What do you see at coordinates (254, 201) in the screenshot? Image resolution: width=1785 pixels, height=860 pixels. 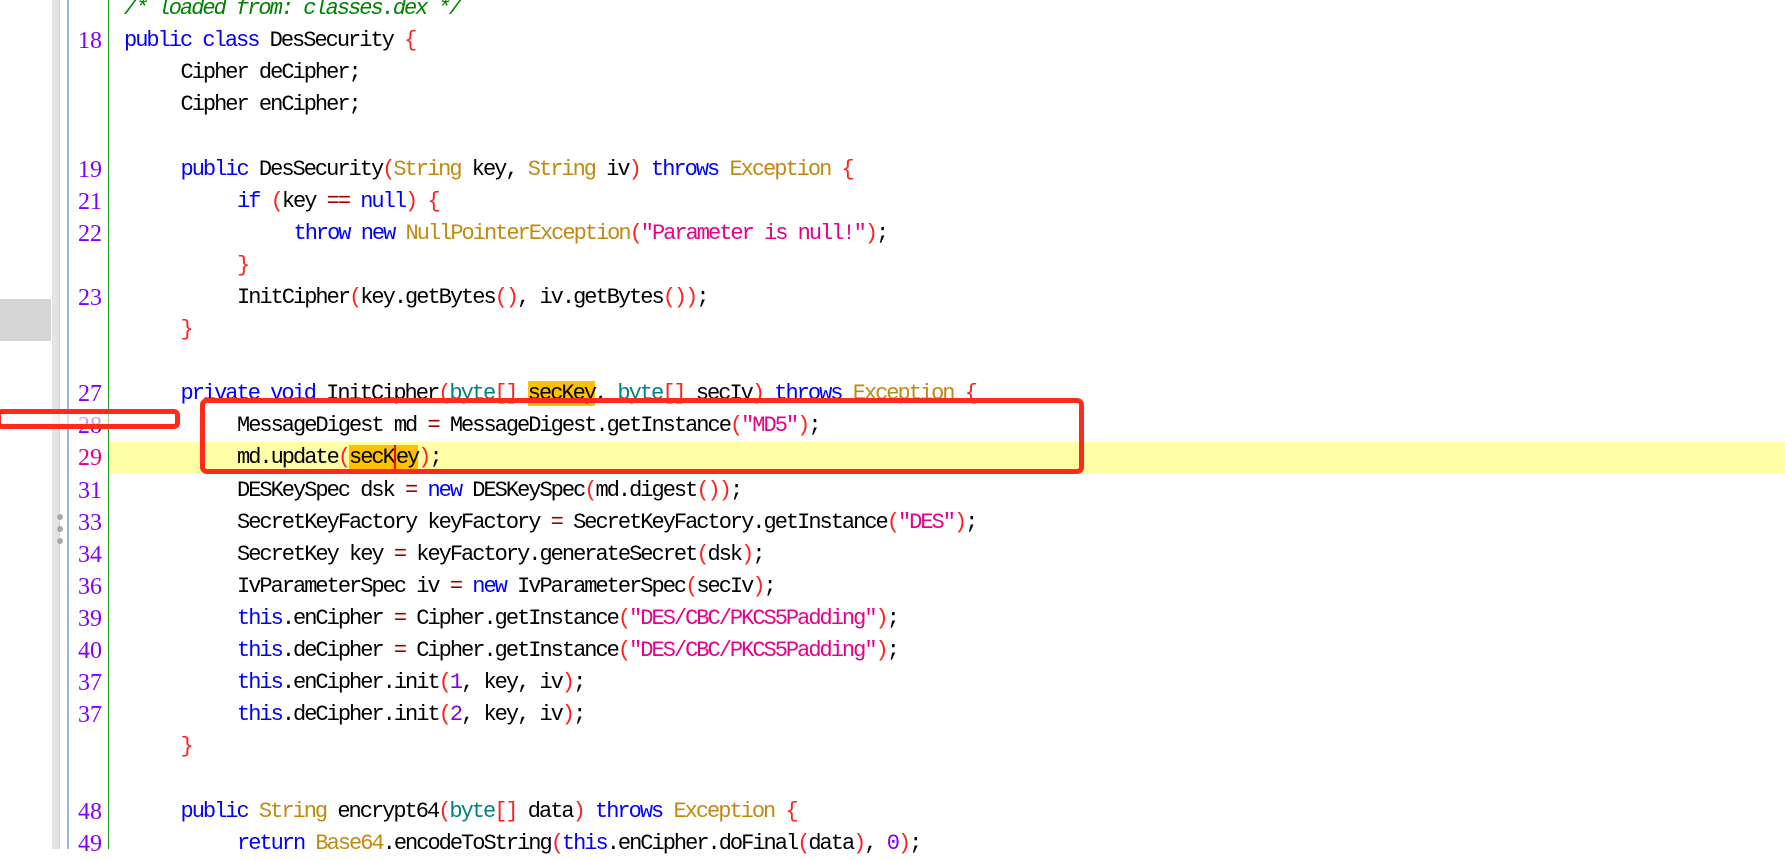 I see `code-token: if` at bounding box center [254, 201].